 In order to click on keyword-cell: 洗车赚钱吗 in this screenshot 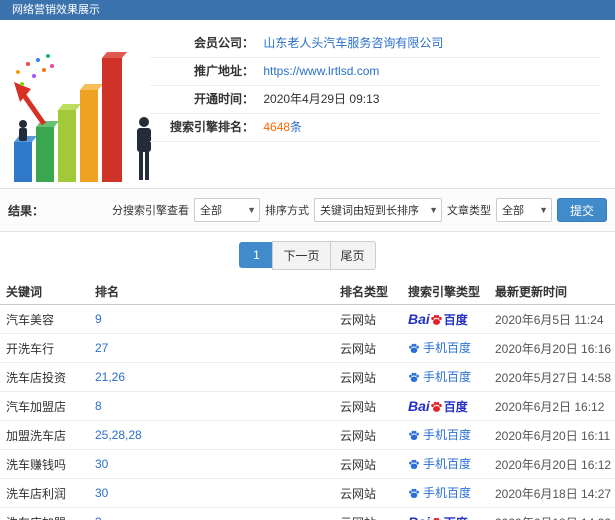, I will do `click(36, 464)`.